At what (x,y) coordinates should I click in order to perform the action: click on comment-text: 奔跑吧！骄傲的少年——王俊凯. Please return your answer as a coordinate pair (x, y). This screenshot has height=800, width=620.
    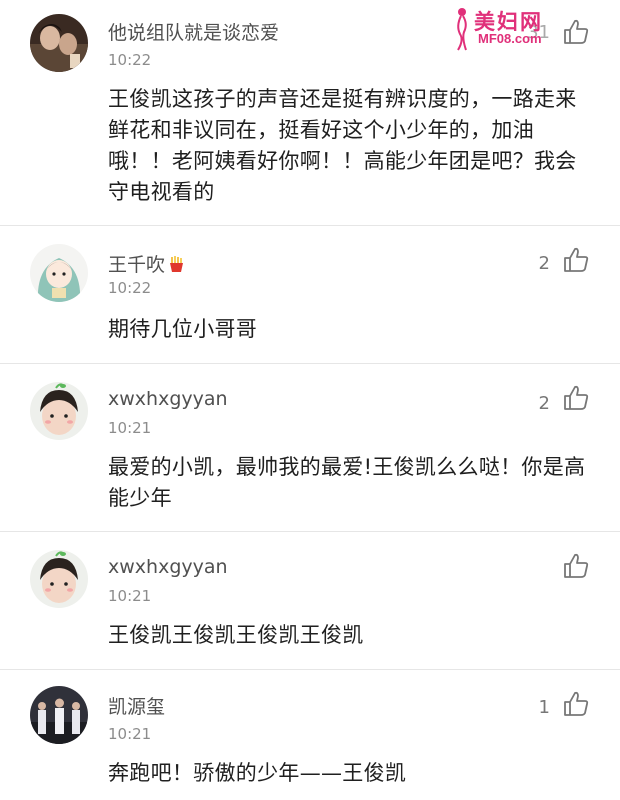
    Looking at the image, I should click on (257, 773).